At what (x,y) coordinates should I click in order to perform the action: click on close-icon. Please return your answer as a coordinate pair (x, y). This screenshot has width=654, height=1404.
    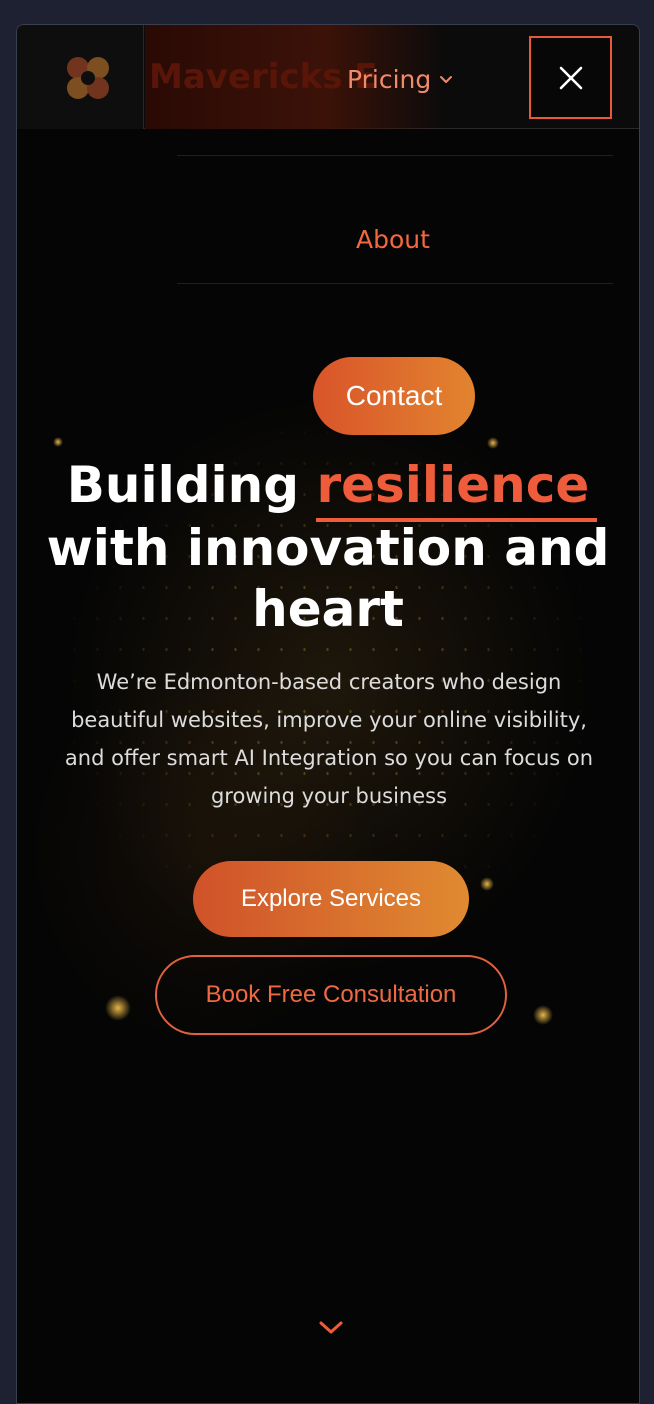
    Looking at the image, I should click on (570, 77).